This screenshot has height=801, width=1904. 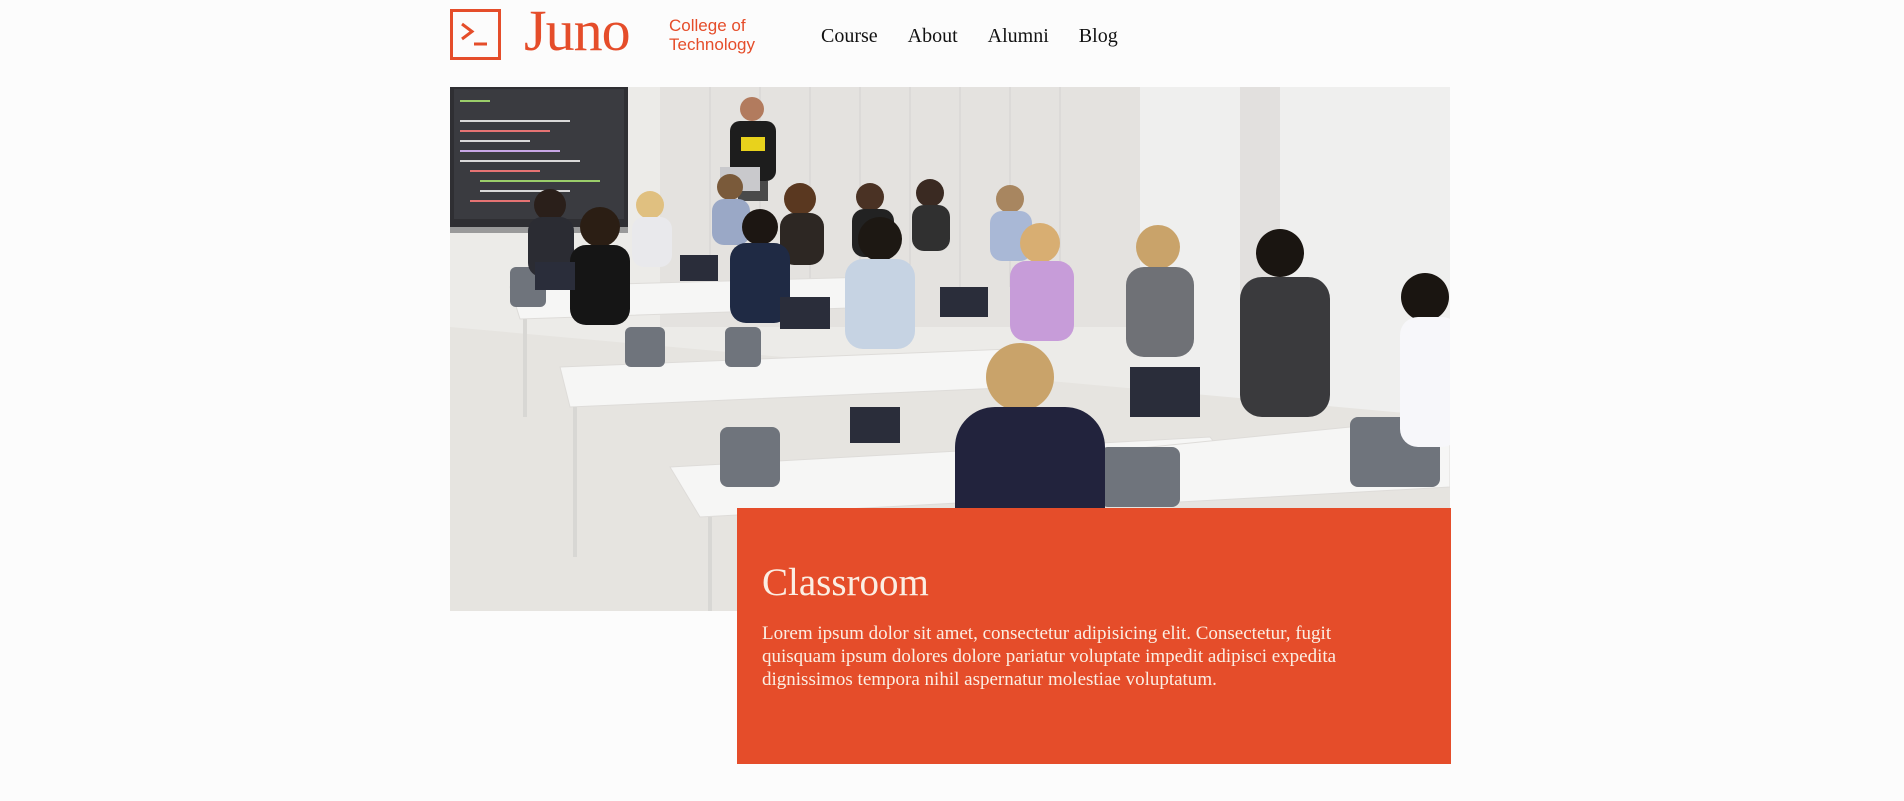 What do you see at coordinates (707, 25) in the screenshot?
I see `brand-tagline-line1: College of` at bounding box center [707, 25].